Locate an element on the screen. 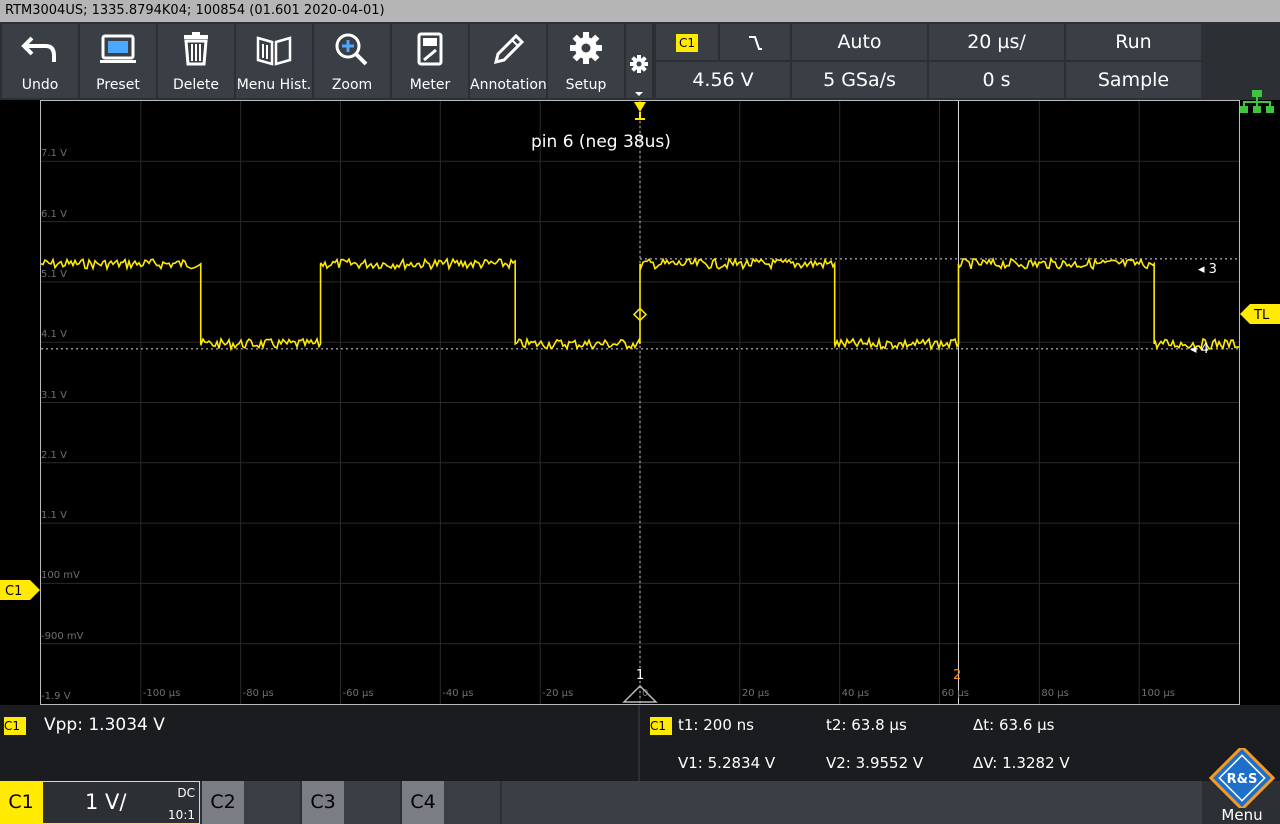  v2-readout: V2: 3.9552 V is located at coordinates (875, 763).